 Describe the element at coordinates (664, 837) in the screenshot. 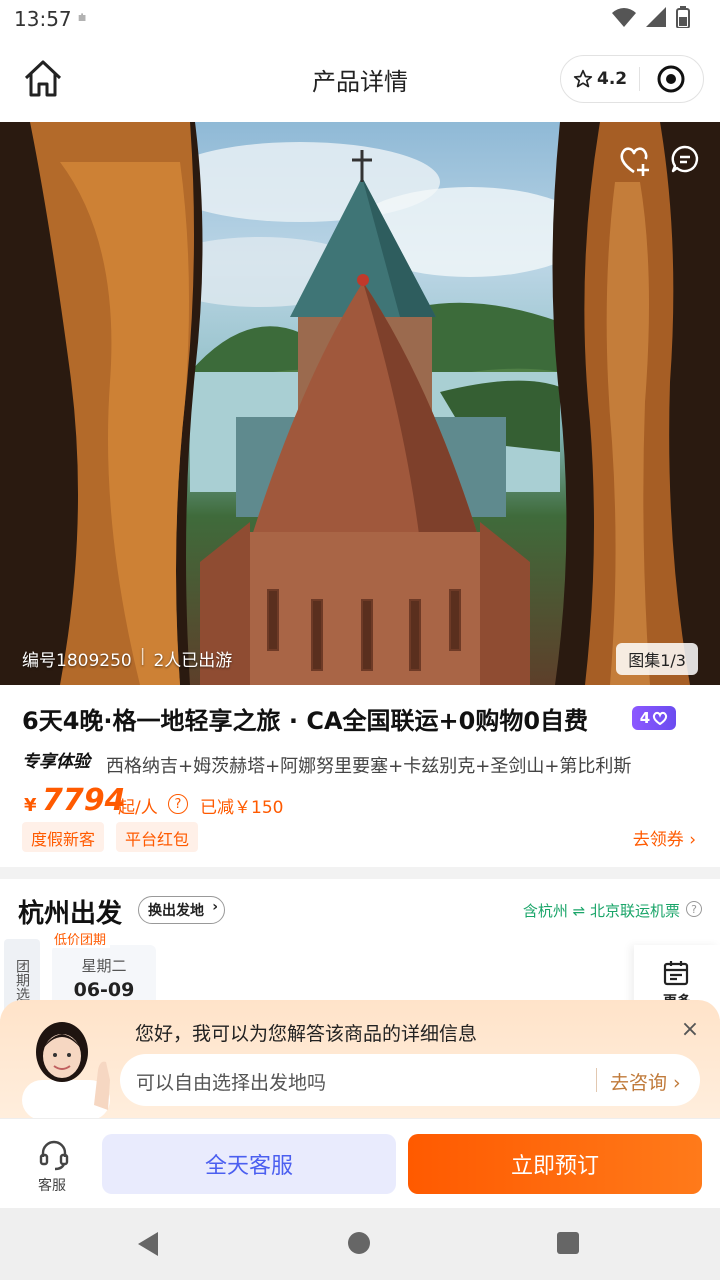

I see `get-coupon-link: 去领券 ›` at that location.